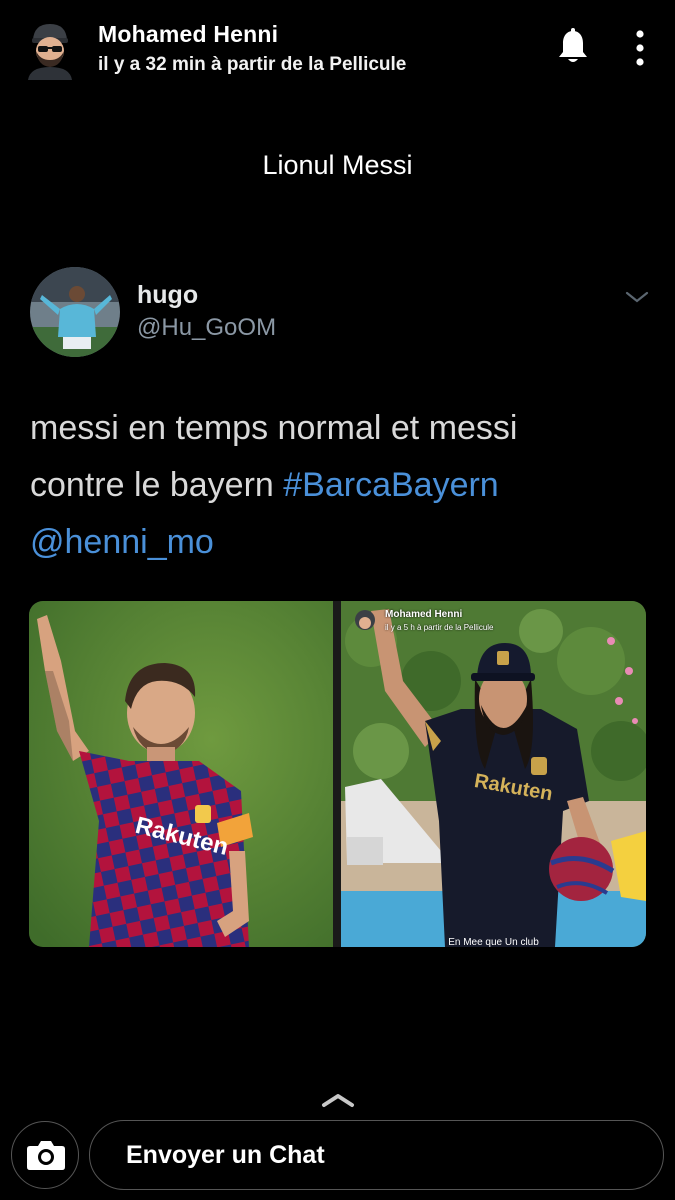  I want to click on more-vertical-icon, so click(640, 48).